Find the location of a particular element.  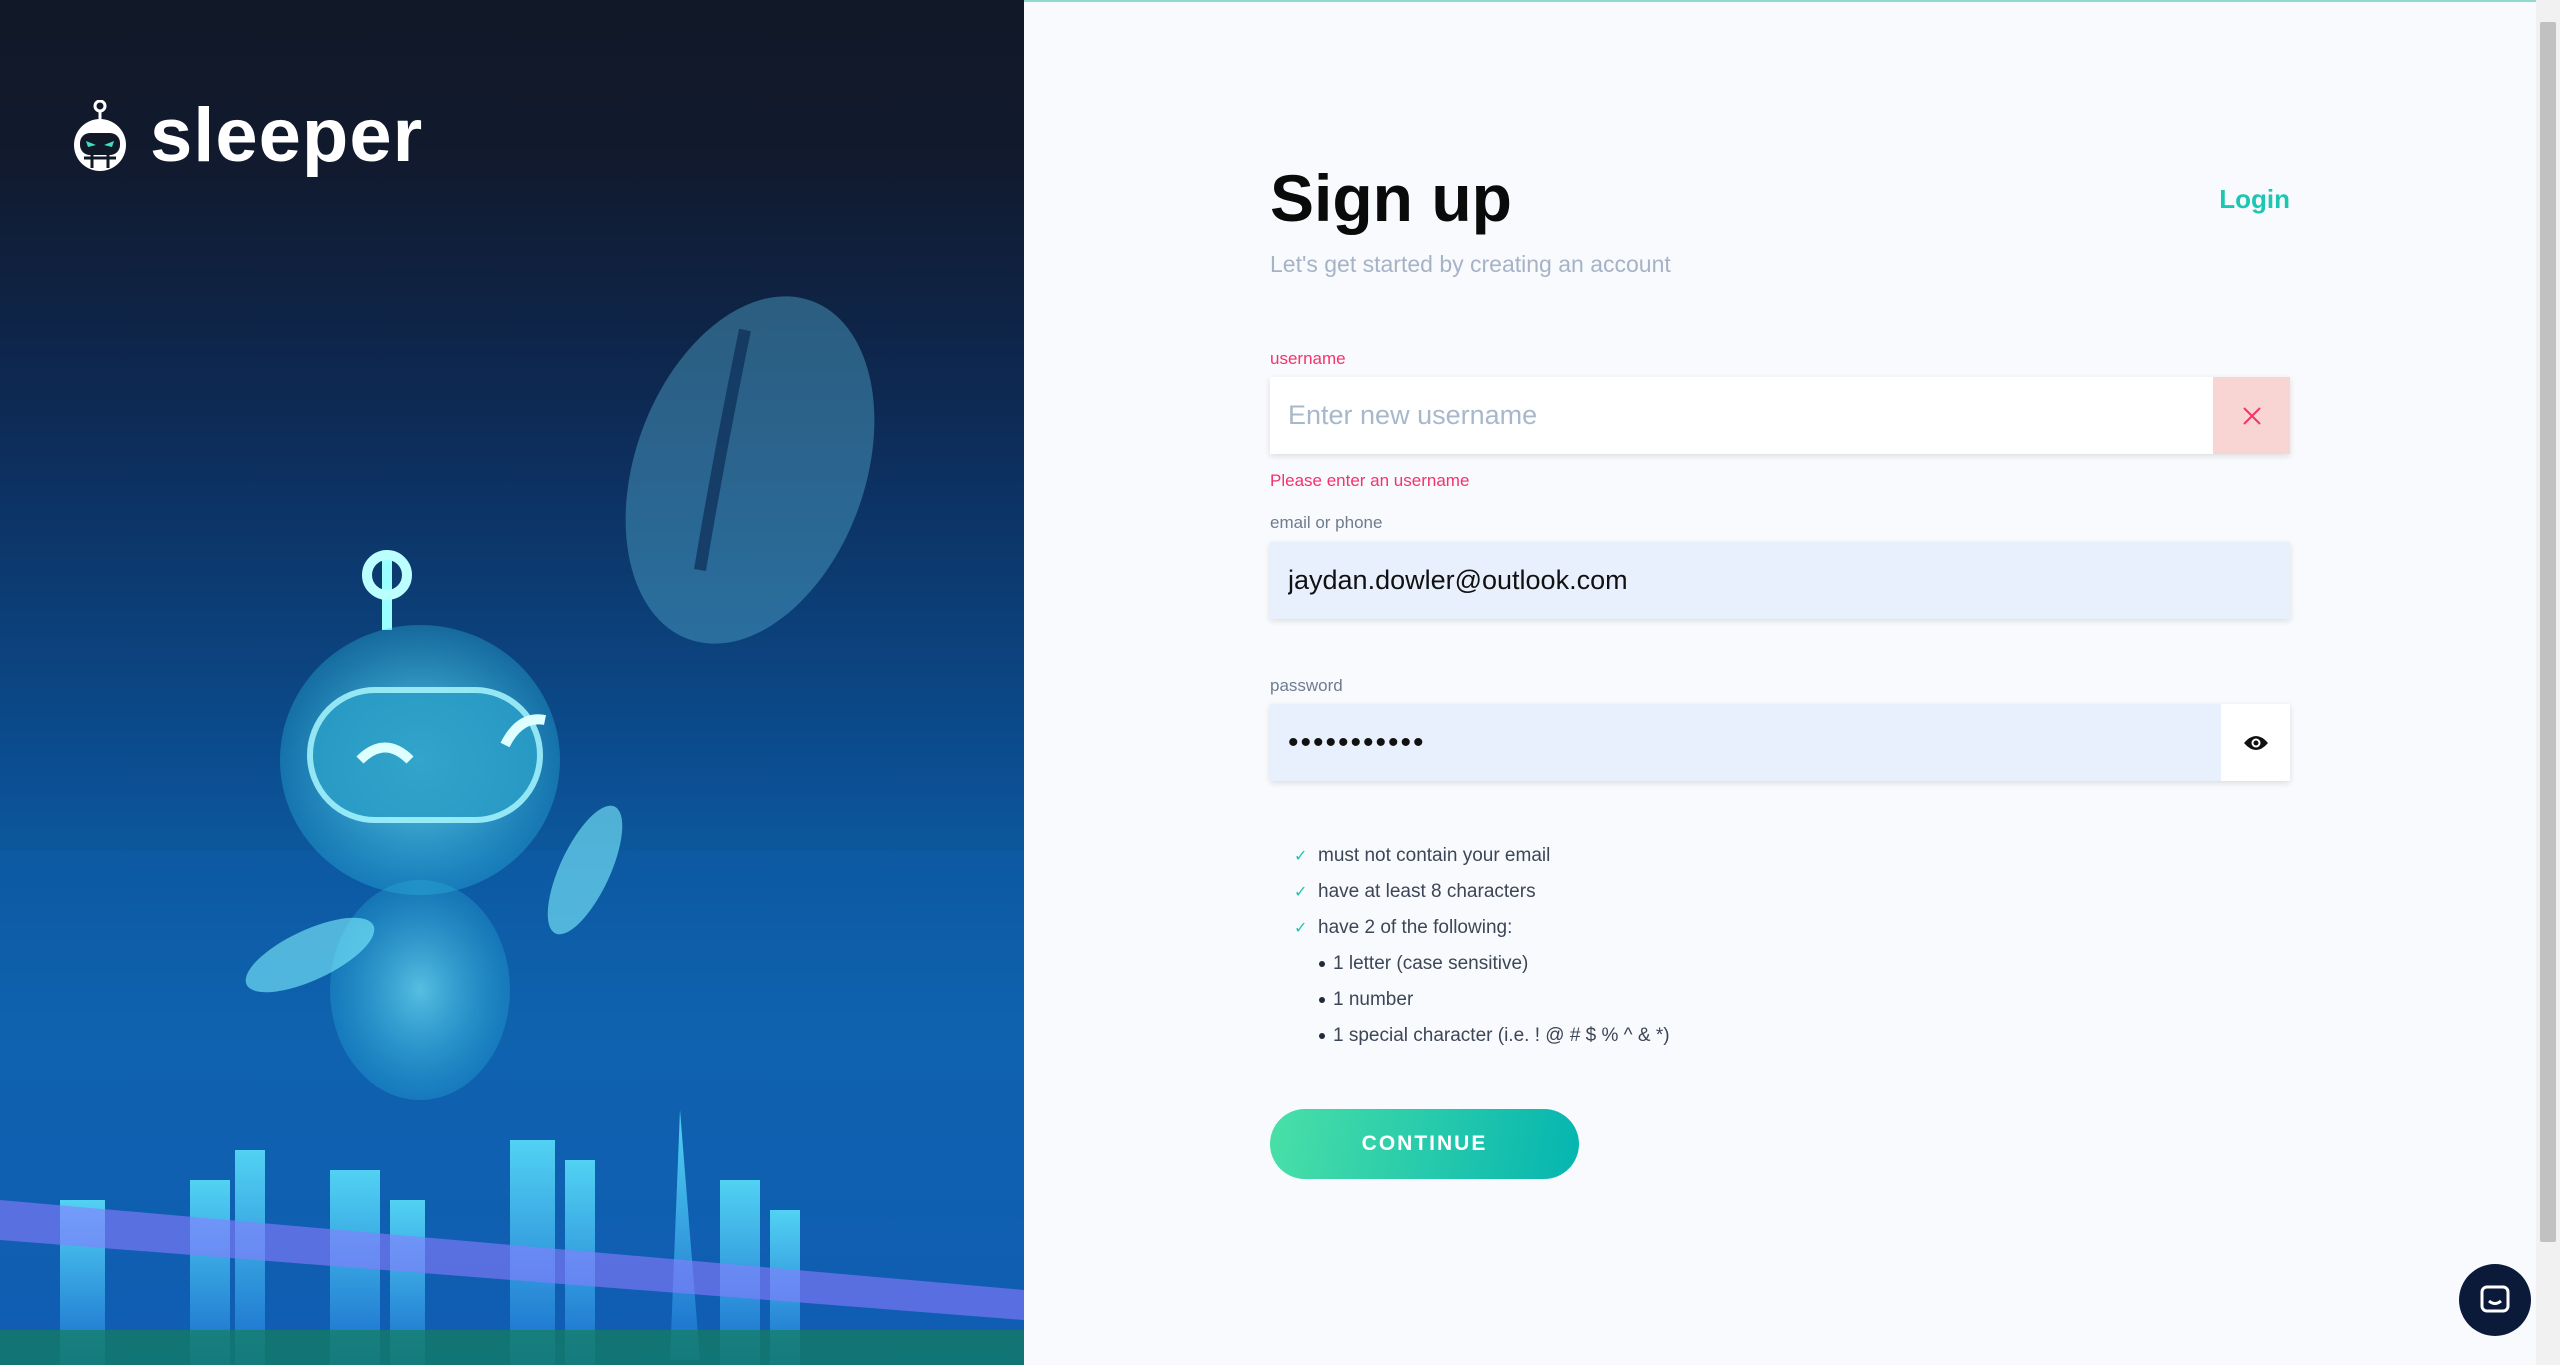

login-link: Login is located at coordinates (2254, 199).